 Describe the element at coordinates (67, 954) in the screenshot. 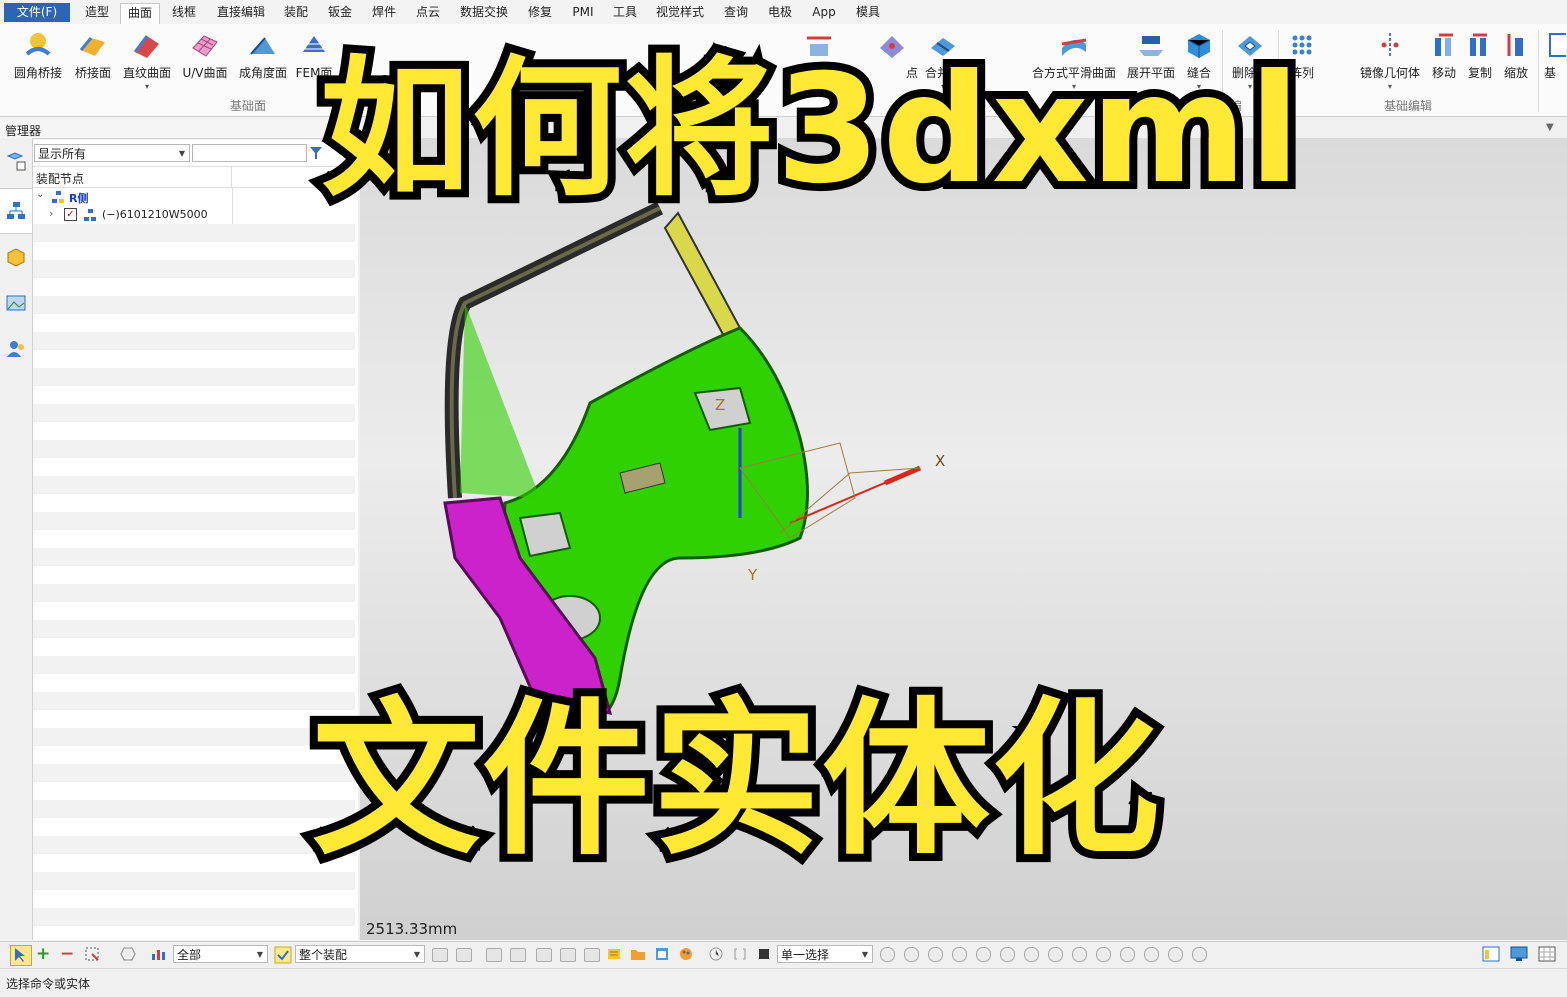

I see `remove-selection-icon: −` at that location.